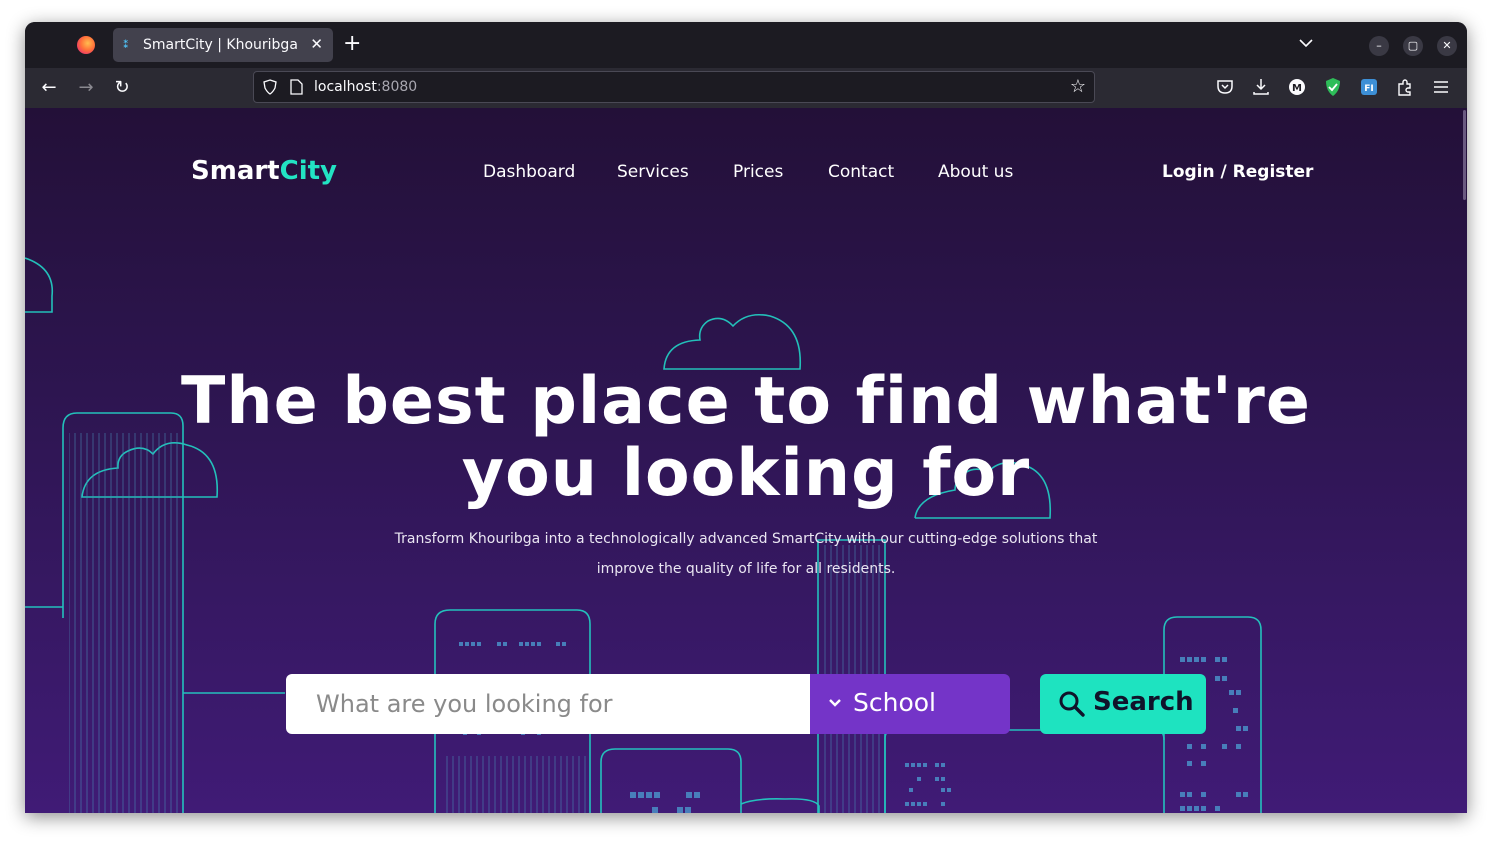 The height and width of the screenshot is (841, 1492). I want to click on nav-link-about-us: About us, so click(975, 172).